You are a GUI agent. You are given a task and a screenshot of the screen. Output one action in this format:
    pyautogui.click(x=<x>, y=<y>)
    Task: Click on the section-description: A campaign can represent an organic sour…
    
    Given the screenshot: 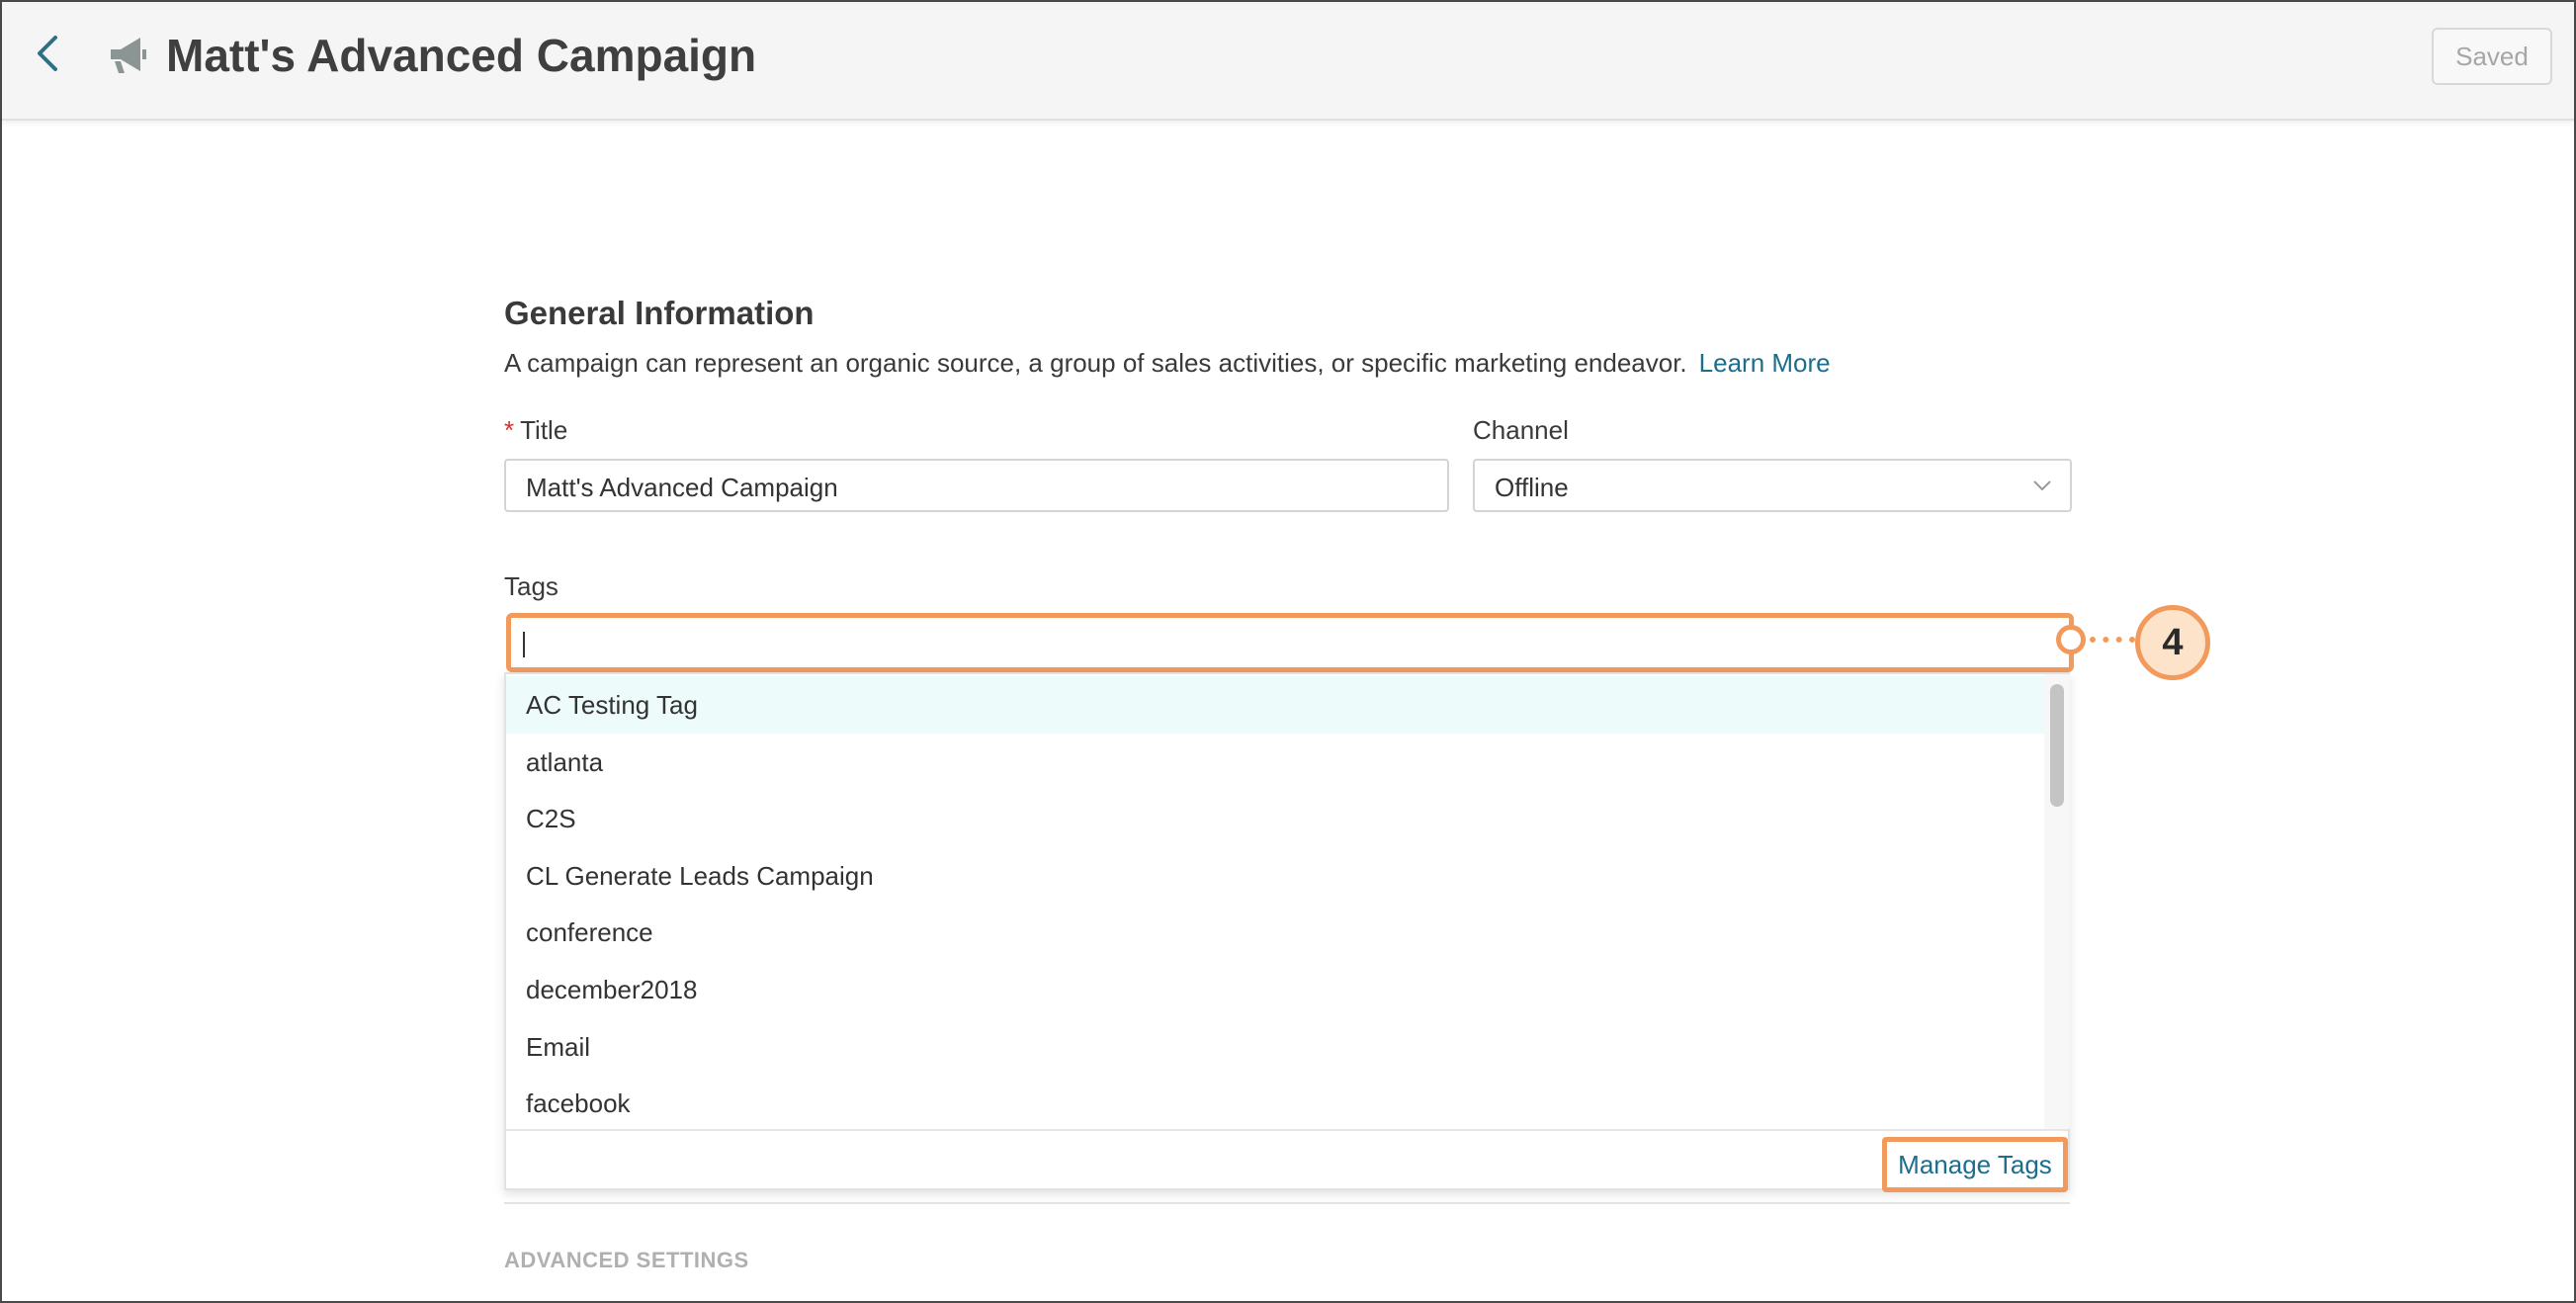 What is the action you would take?
    pyautogui.click(x=1167, y=363)
    